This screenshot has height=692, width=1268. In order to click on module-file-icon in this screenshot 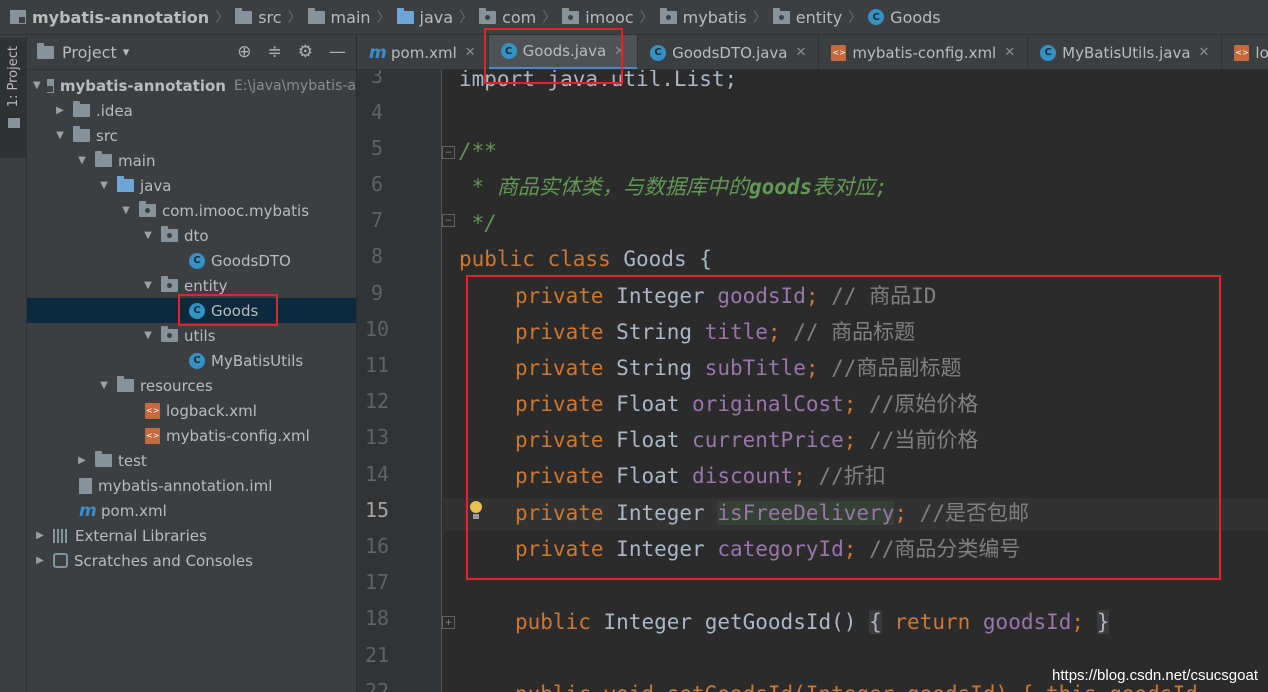, I will do `click(85, 485)`.